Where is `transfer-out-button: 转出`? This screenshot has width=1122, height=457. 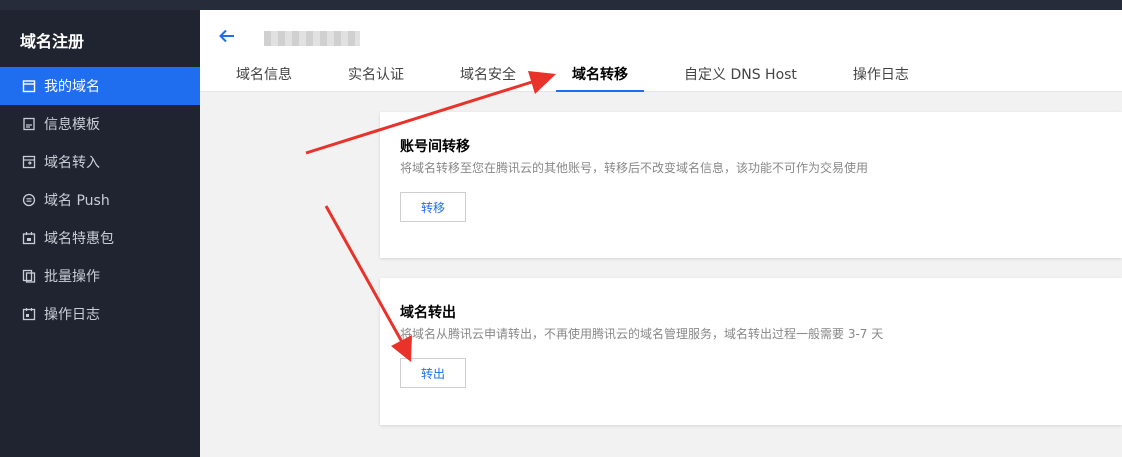 transfer-out-button: 转出 is located at coordinates (433, 373).